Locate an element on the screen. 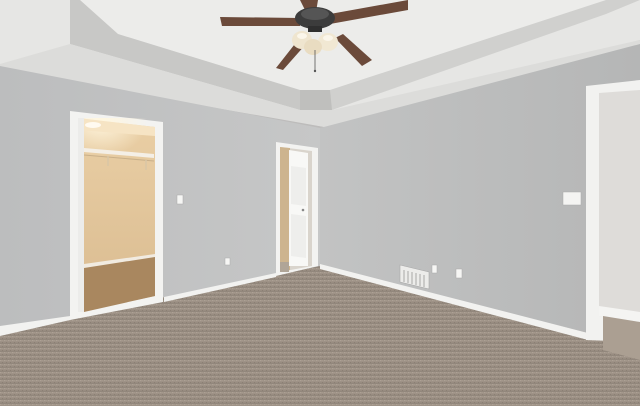 The image size is (640, 406). wall-outlet is located at coordinates (227, 261).